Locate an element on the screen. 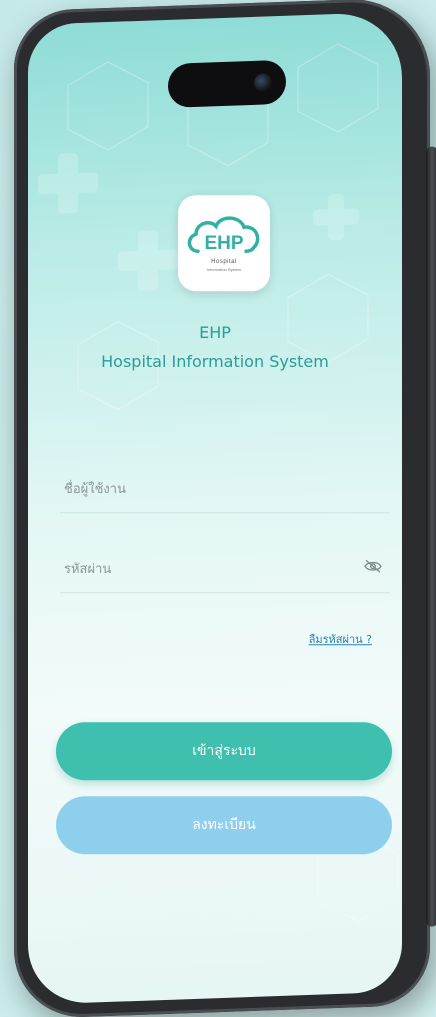  app-title: EHP is located at coordinates (215, 333).